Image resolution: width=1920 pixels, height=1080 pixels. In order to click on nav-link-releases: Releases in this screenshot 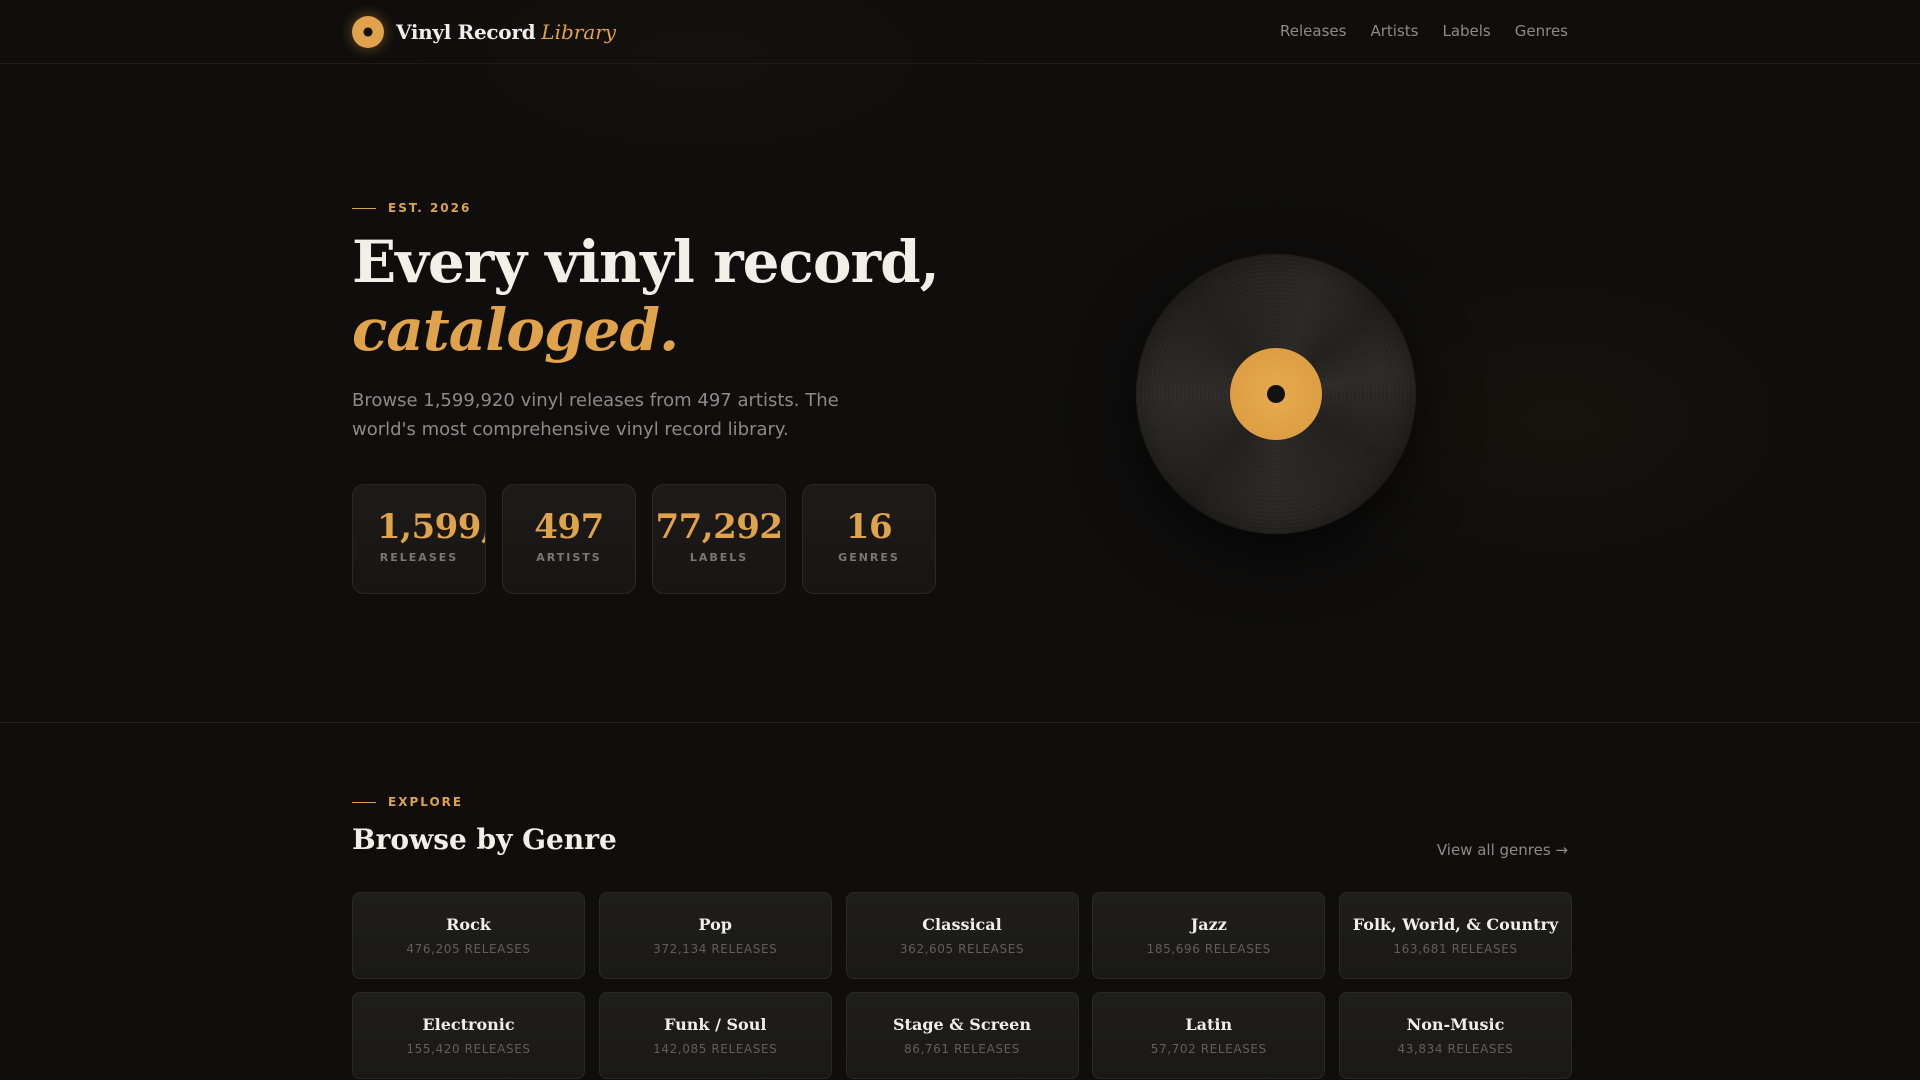, I will do `click(1313, 31)`.